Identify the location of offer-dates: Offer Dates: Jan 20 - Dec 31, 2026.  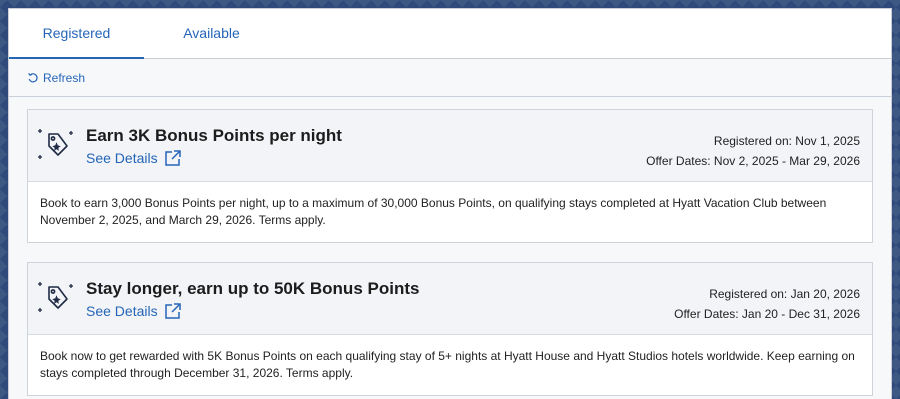
(767, 314).